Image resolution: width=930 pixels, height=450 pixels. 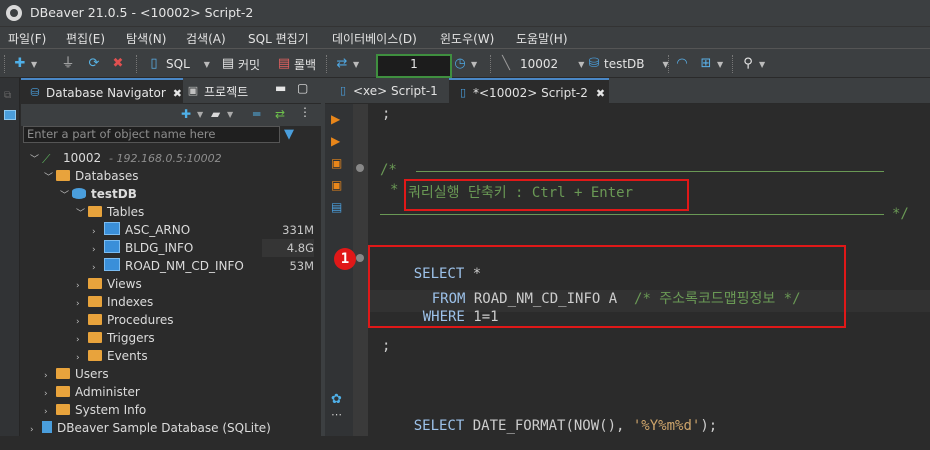 I want to click on explain-plan-icon: ▤, so click(x=338, y=207).